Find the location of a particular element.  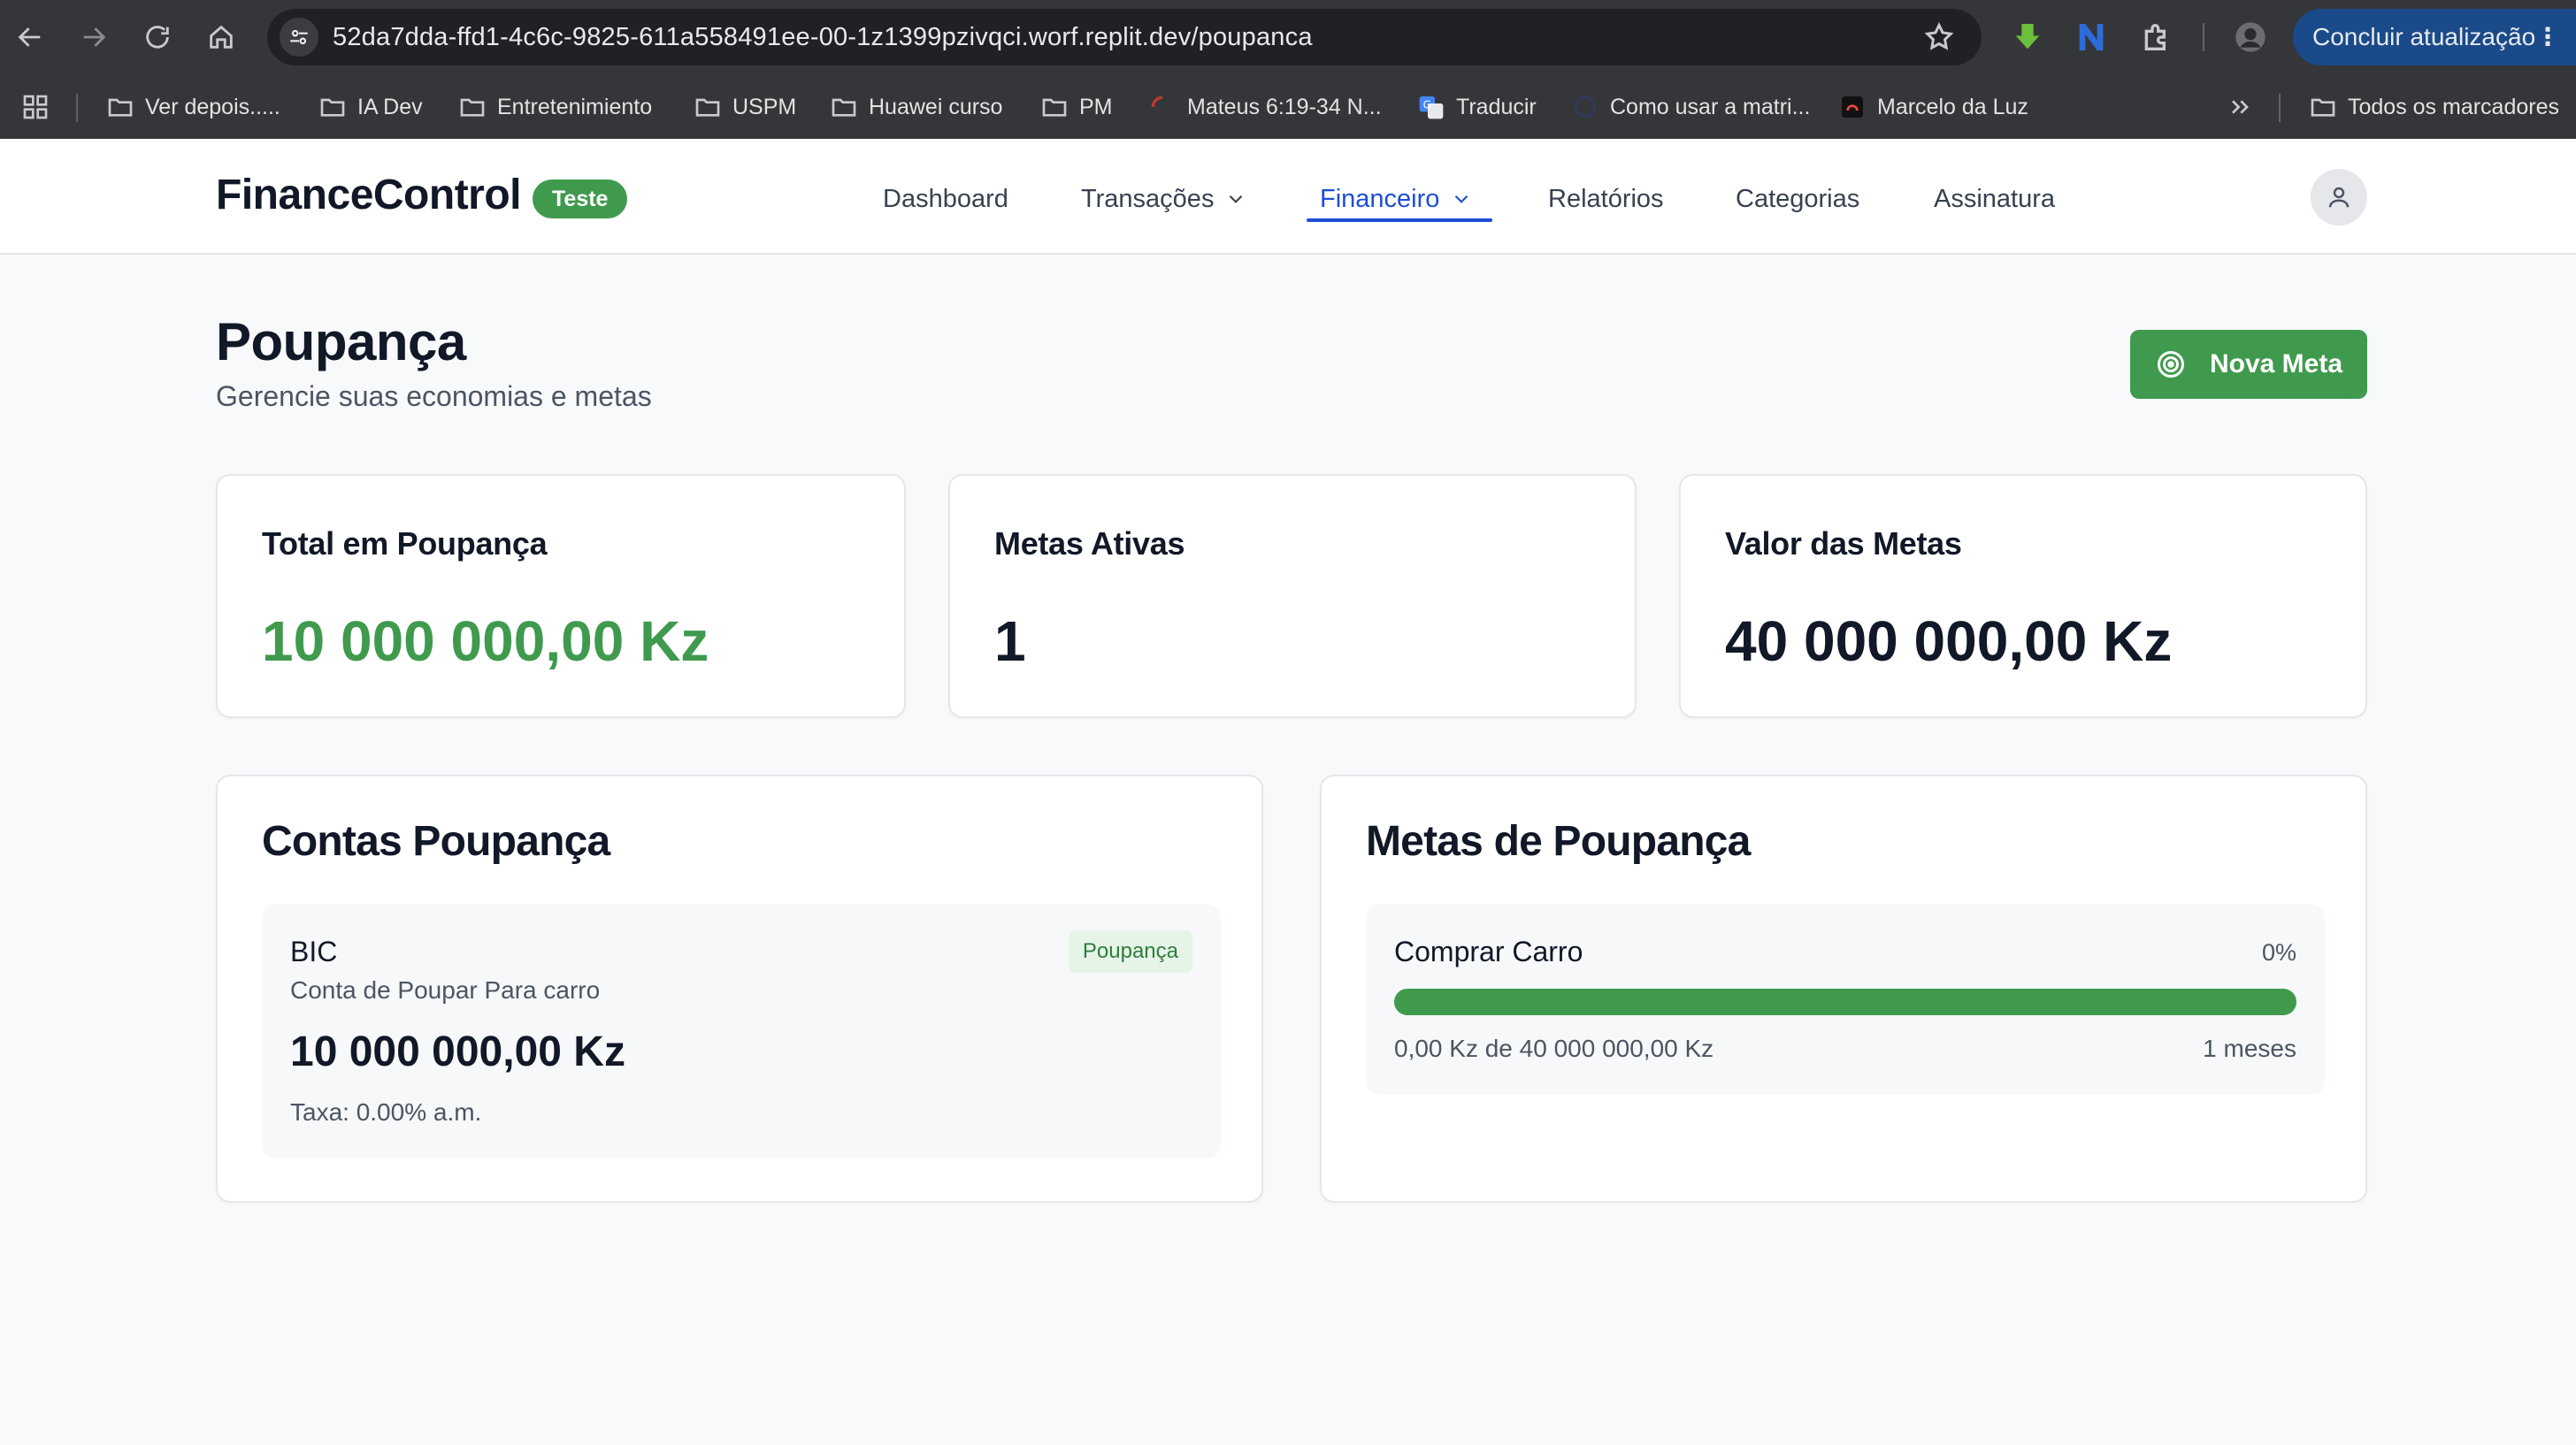

more-bookmarks-button is located at coordinates (2240, 107).